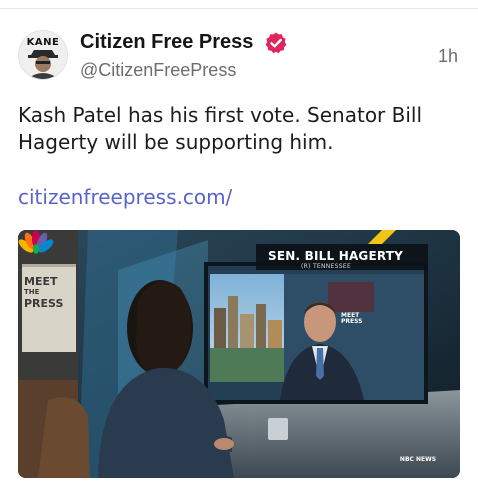 This screenshot has width=478, height=500. I want to click on set-logo-line: MEET, so click(41, 281).